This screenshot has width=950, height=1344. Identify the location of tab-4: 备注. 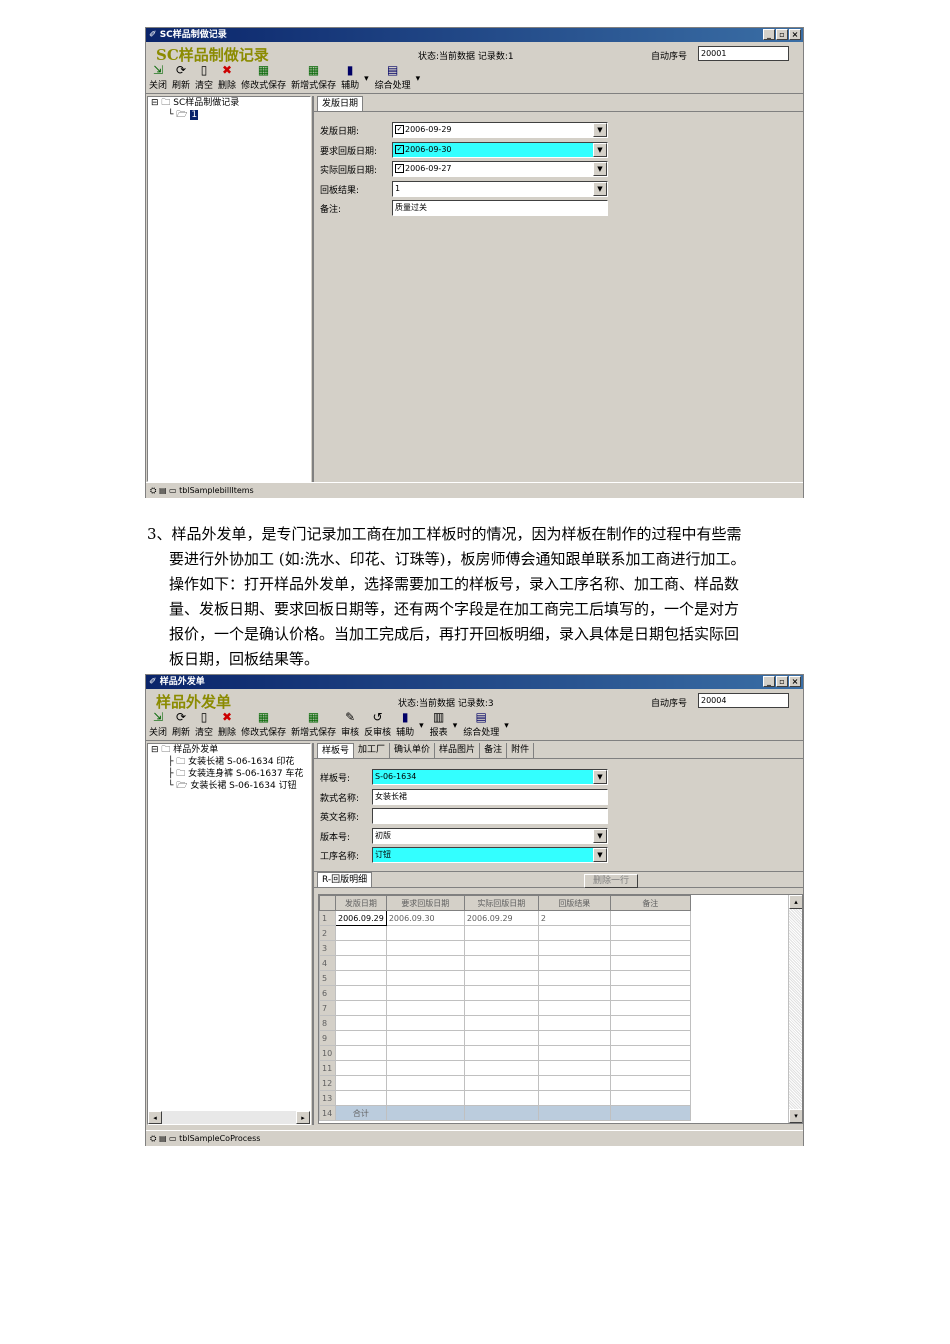
(494, 750).